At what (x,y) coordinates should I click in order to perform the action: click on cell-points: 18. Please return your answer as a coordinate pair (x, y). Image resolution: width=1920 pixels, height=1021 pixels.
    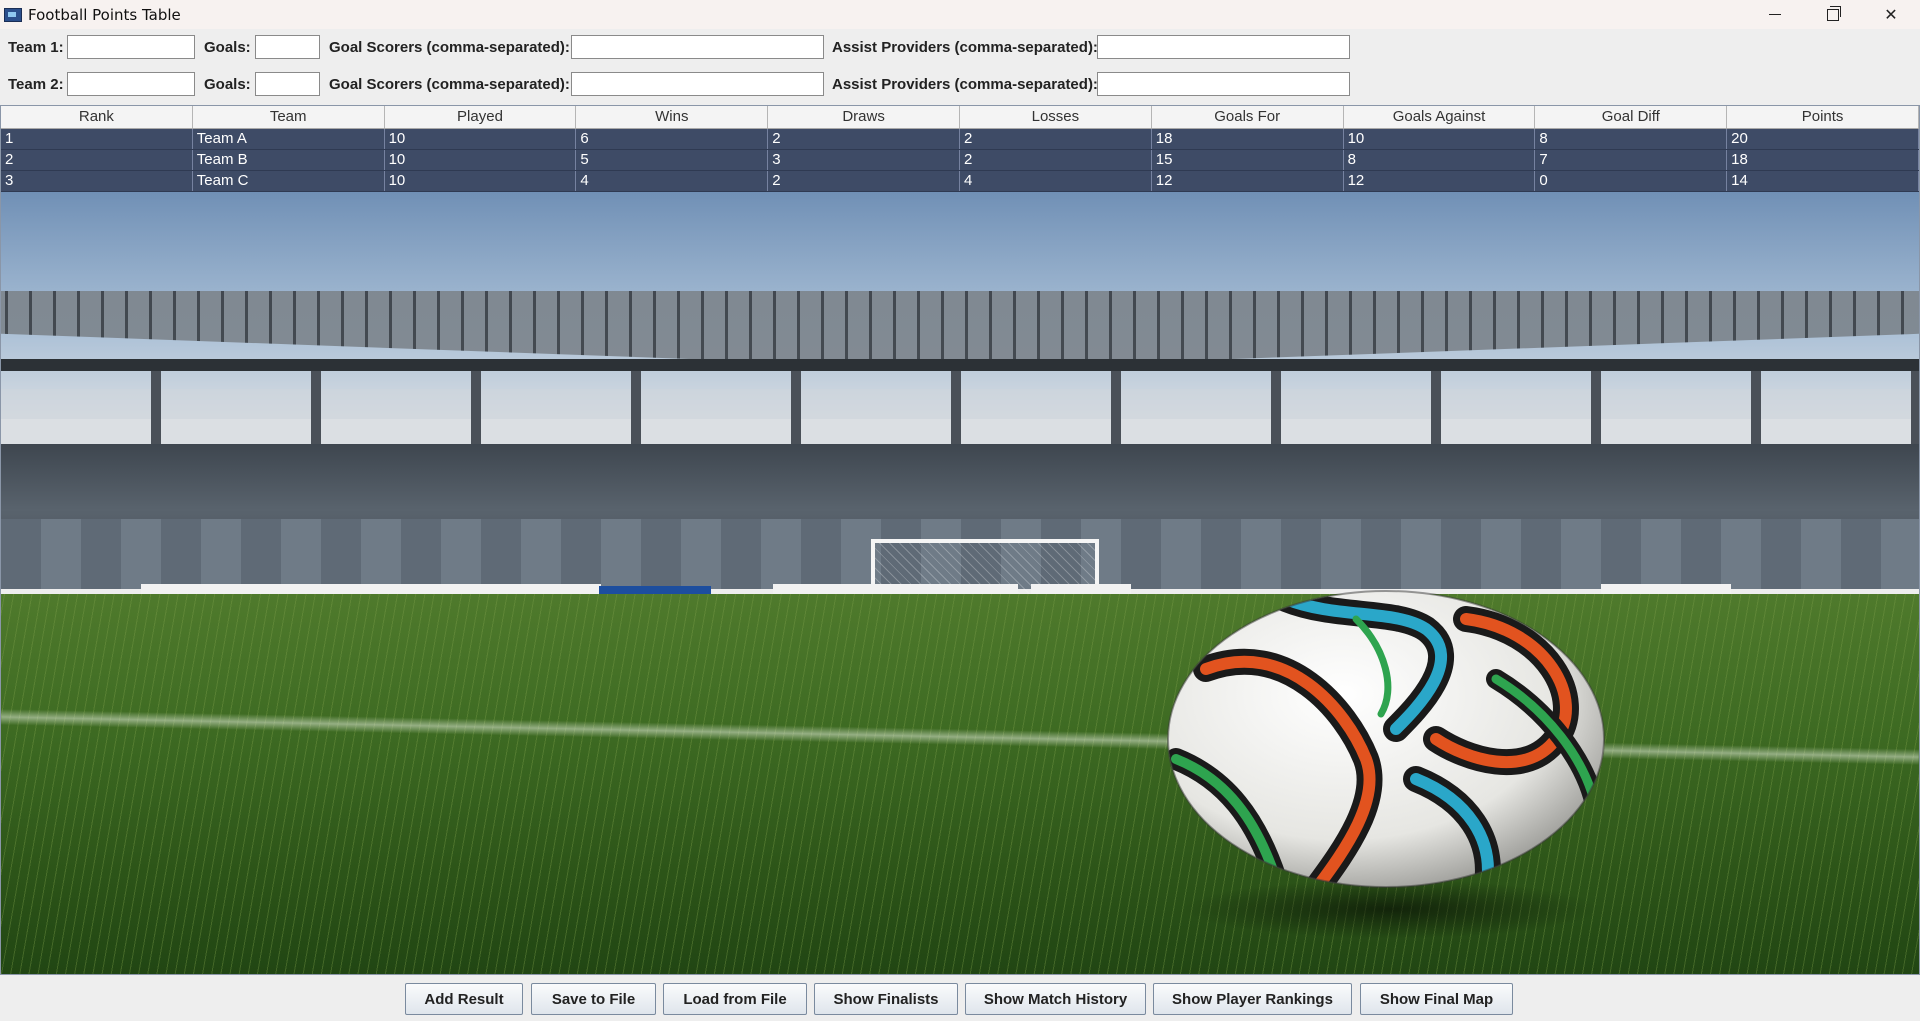
    Looking at the image, I should click on (1823, 160).